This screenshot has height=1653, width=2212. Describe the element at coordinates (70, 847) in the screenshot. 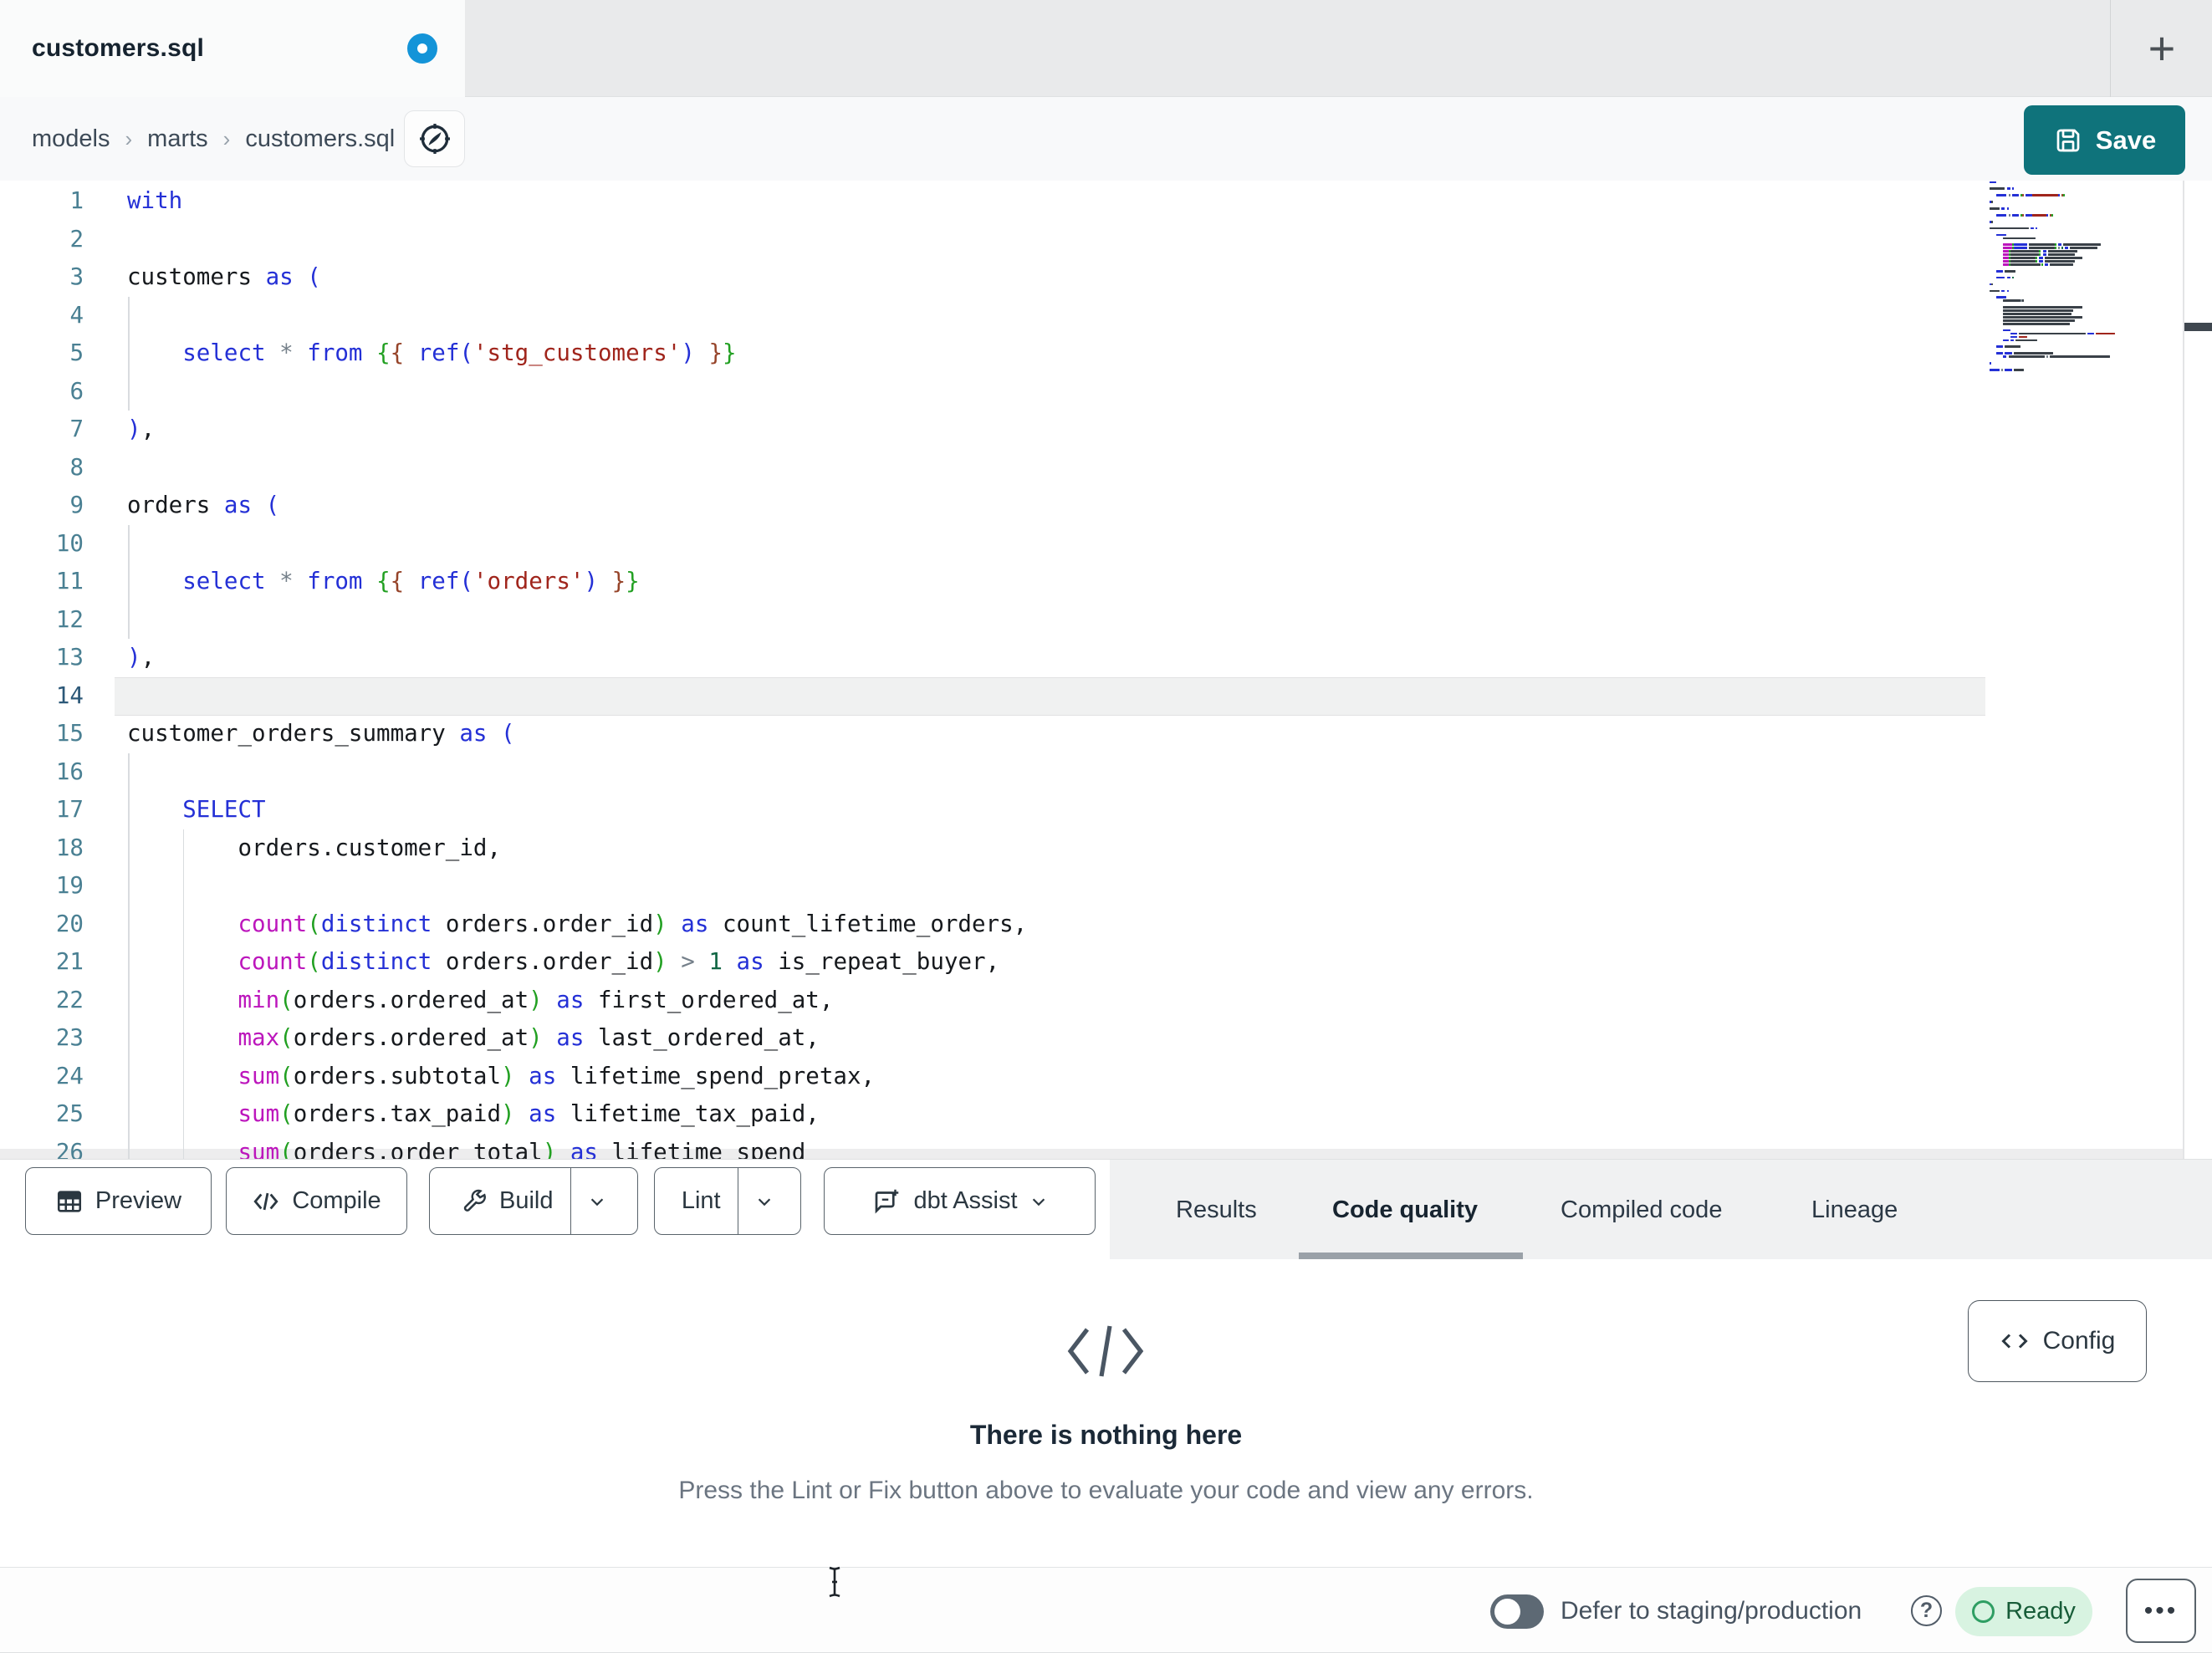

I see `line-number: 18` at that location.